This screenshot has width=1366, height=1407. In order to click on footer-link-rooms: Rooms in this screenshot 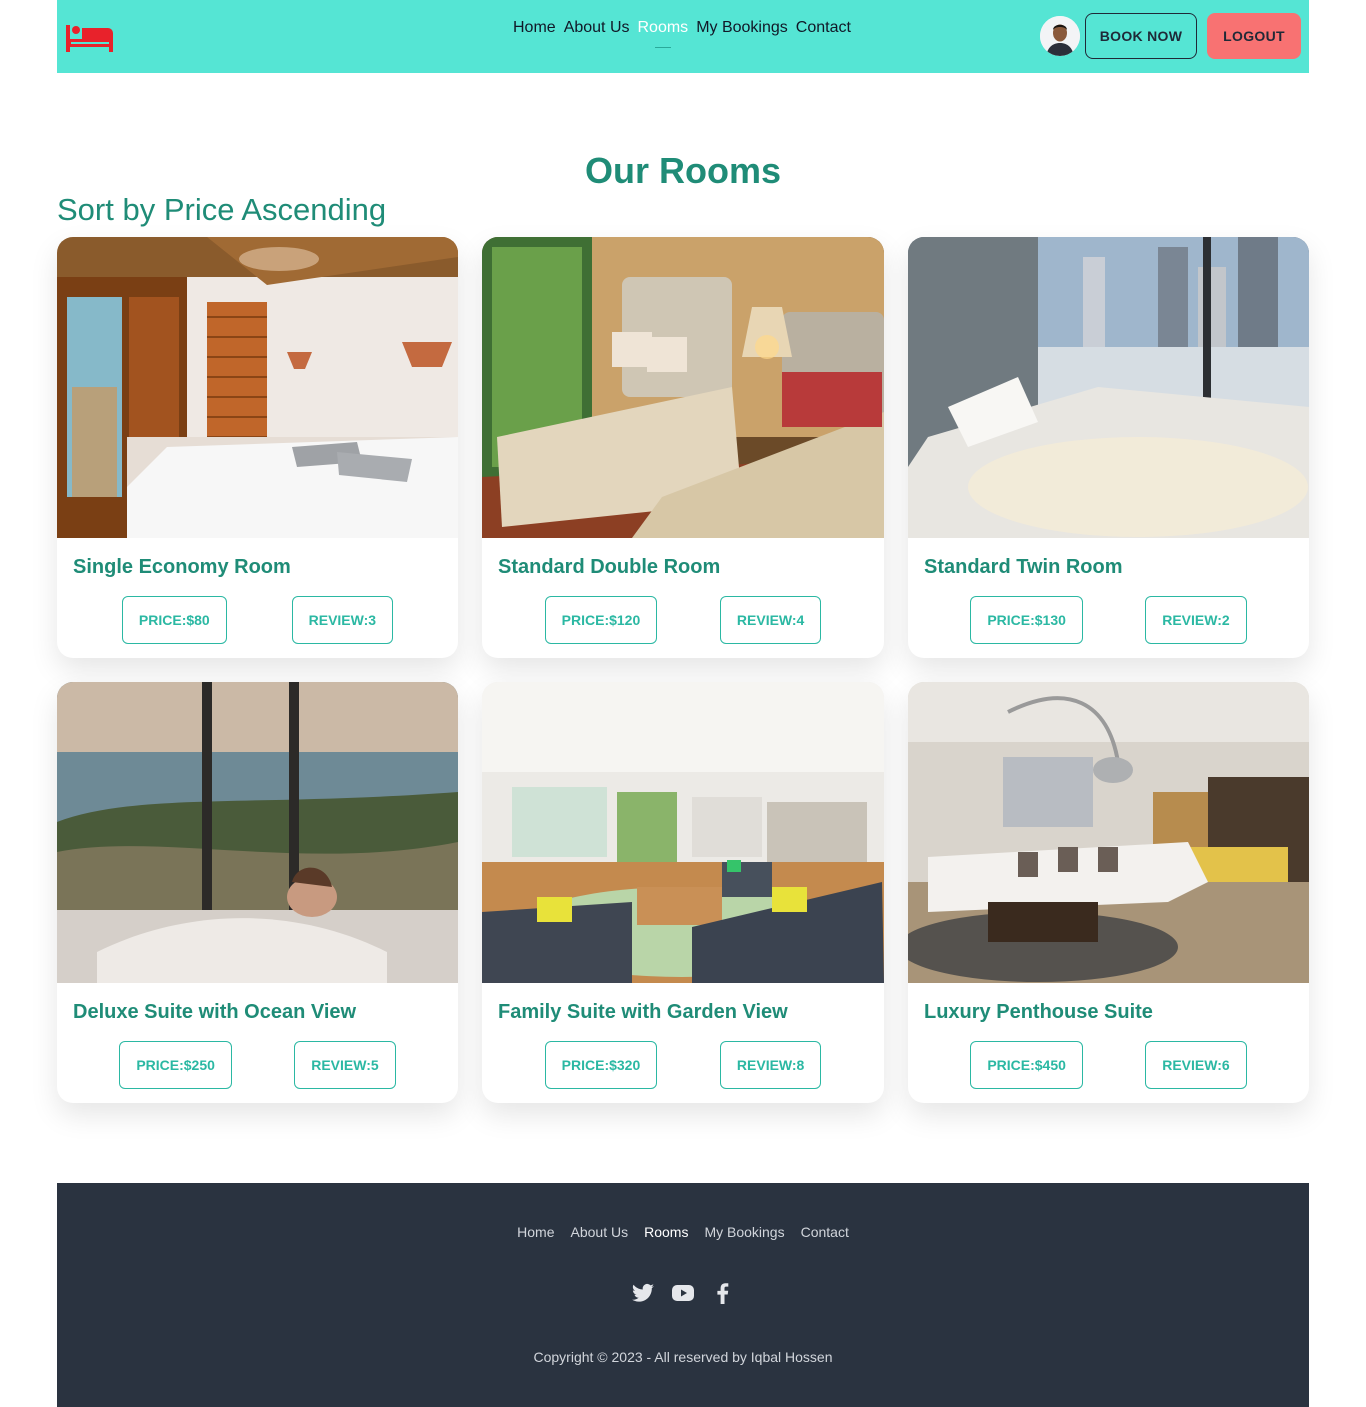, I will do `click(666, 1232)`.